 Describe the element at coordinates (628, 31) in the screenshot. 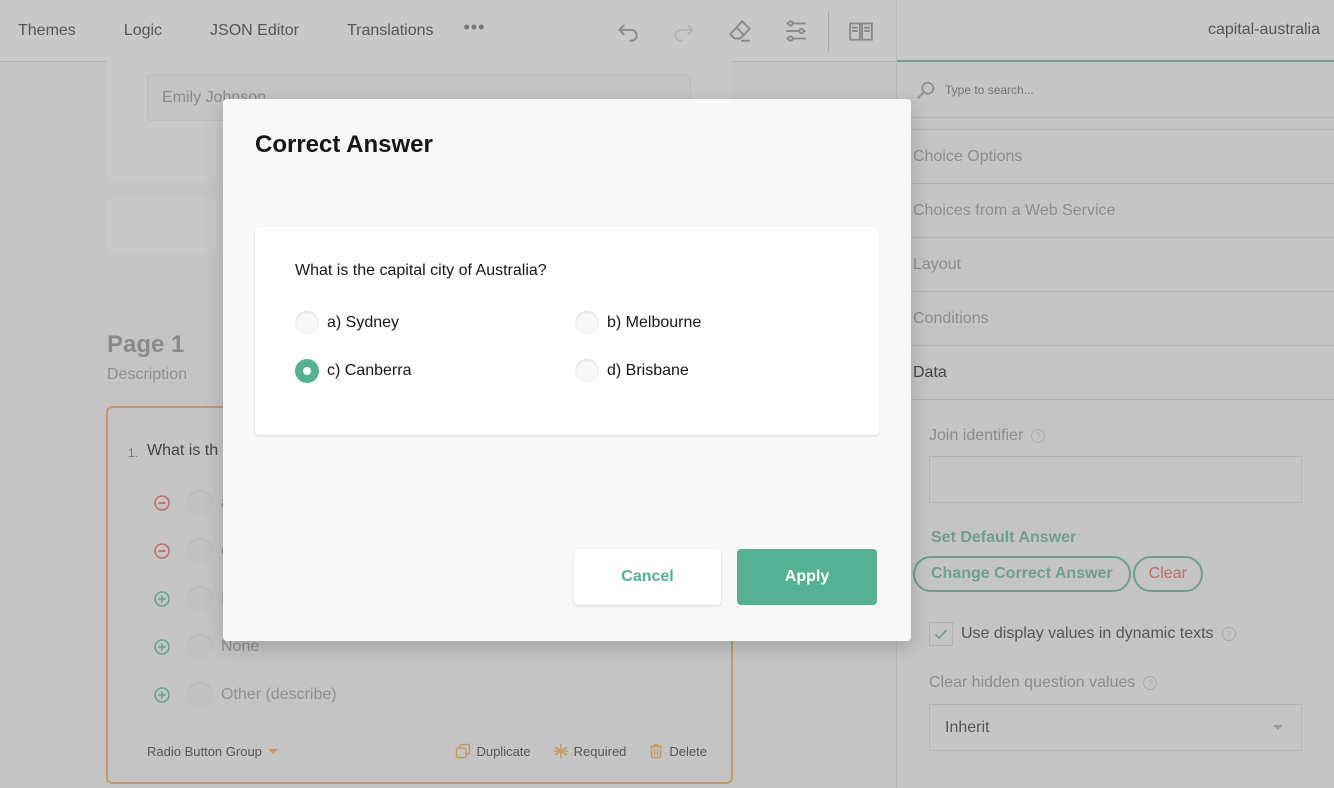

I see `undo-icon` at that location.